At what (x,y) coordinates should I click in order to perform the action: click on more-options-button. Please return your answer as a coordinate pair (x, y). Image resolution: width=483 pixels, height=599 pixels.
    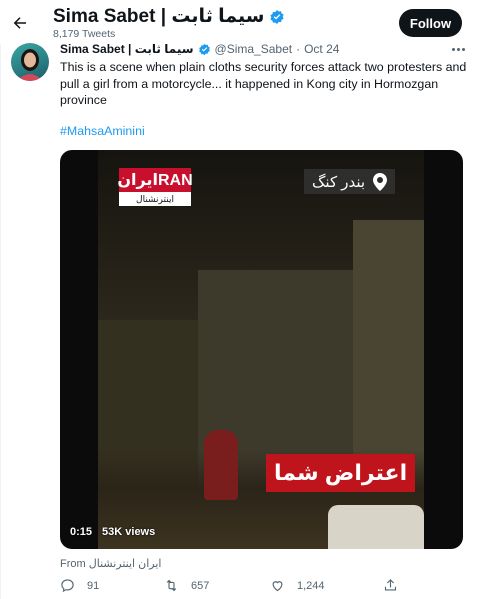
    Looking at the image, I should click on (458, 49).